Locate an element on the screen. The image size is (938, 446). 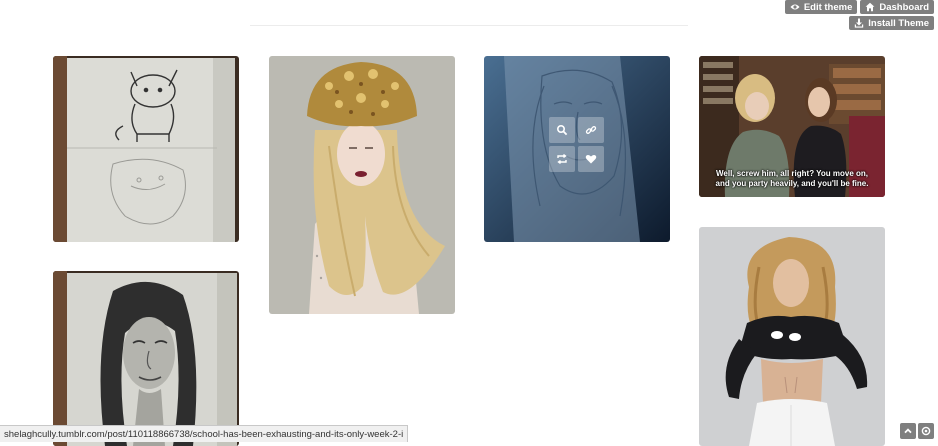
scroll-to-top-button is located at coordinates (908, 431).